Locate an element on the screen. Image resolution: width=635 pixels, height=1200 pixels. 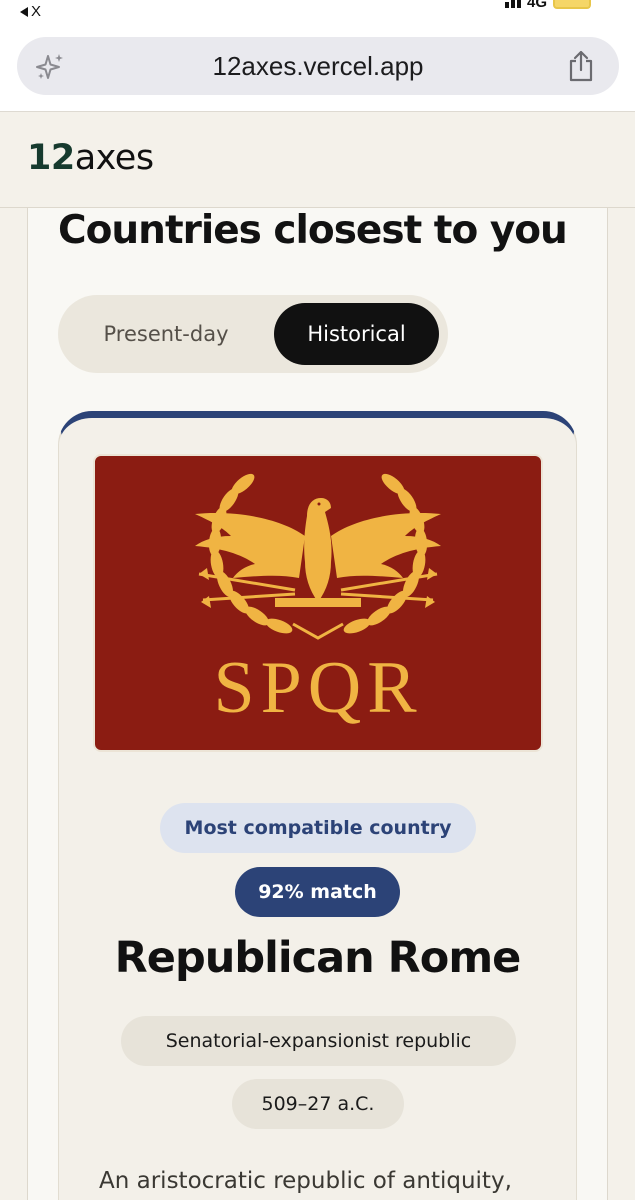
flag-text: SPQR is located at coordinates (317, 688).